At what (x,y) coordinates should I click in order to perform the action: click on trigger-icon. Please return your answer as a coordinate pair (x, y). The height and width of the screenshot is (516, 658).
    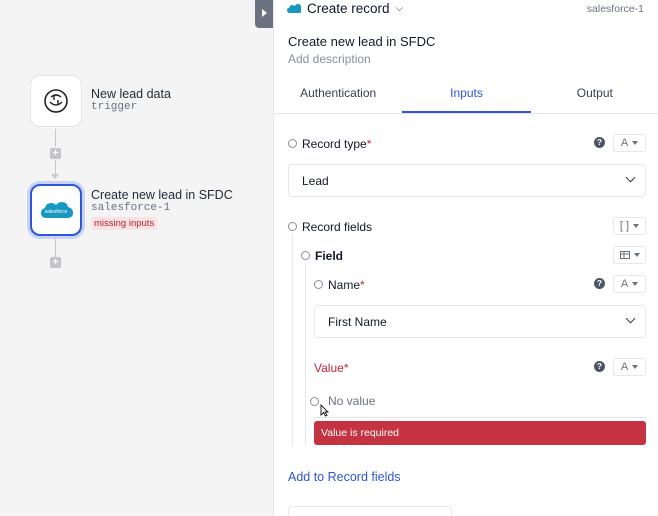
    Looking at the image, I should click on (56, 101).